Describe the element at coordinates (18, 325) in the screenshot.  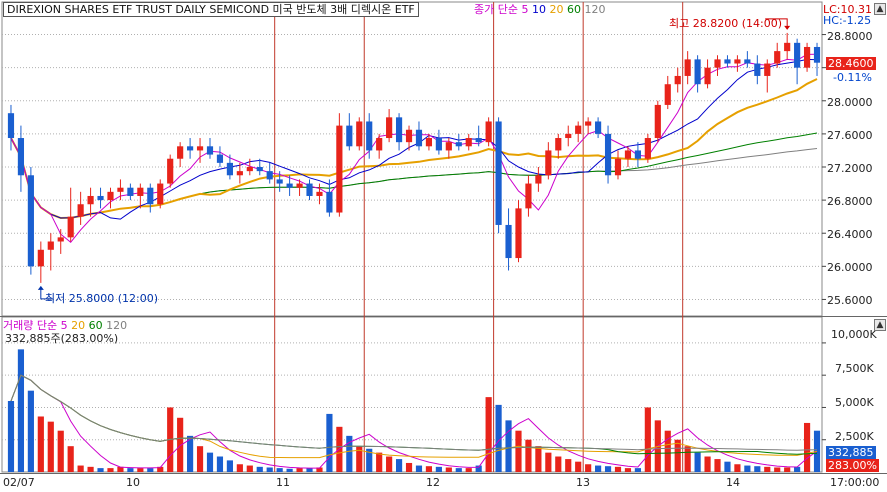
I see `volume-label: 거래량` at that location.